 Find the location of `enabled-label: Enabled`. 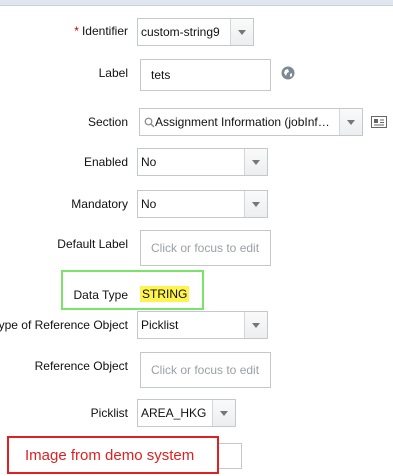

enabled-label: Enabled is located at coordinates (105, 162).